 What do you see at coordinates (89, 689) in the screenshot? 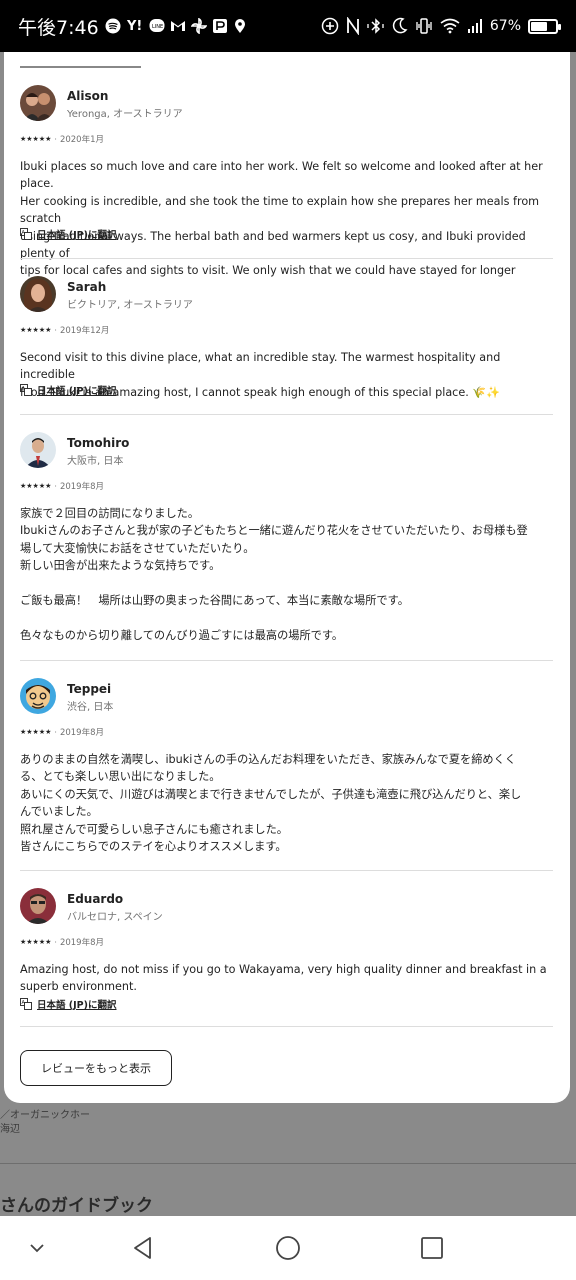
I see `reviewer-name: Teppei` at bounding box center [89, 689].